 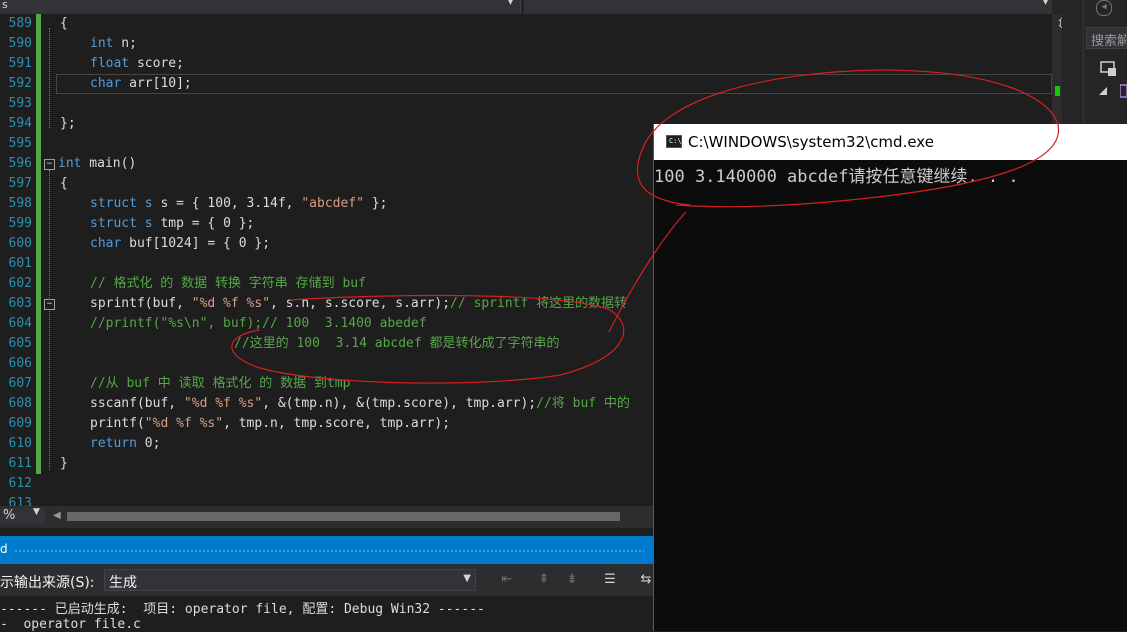 I want to click on solution-search-input: 搜索解, so click(x=1106, y=38).